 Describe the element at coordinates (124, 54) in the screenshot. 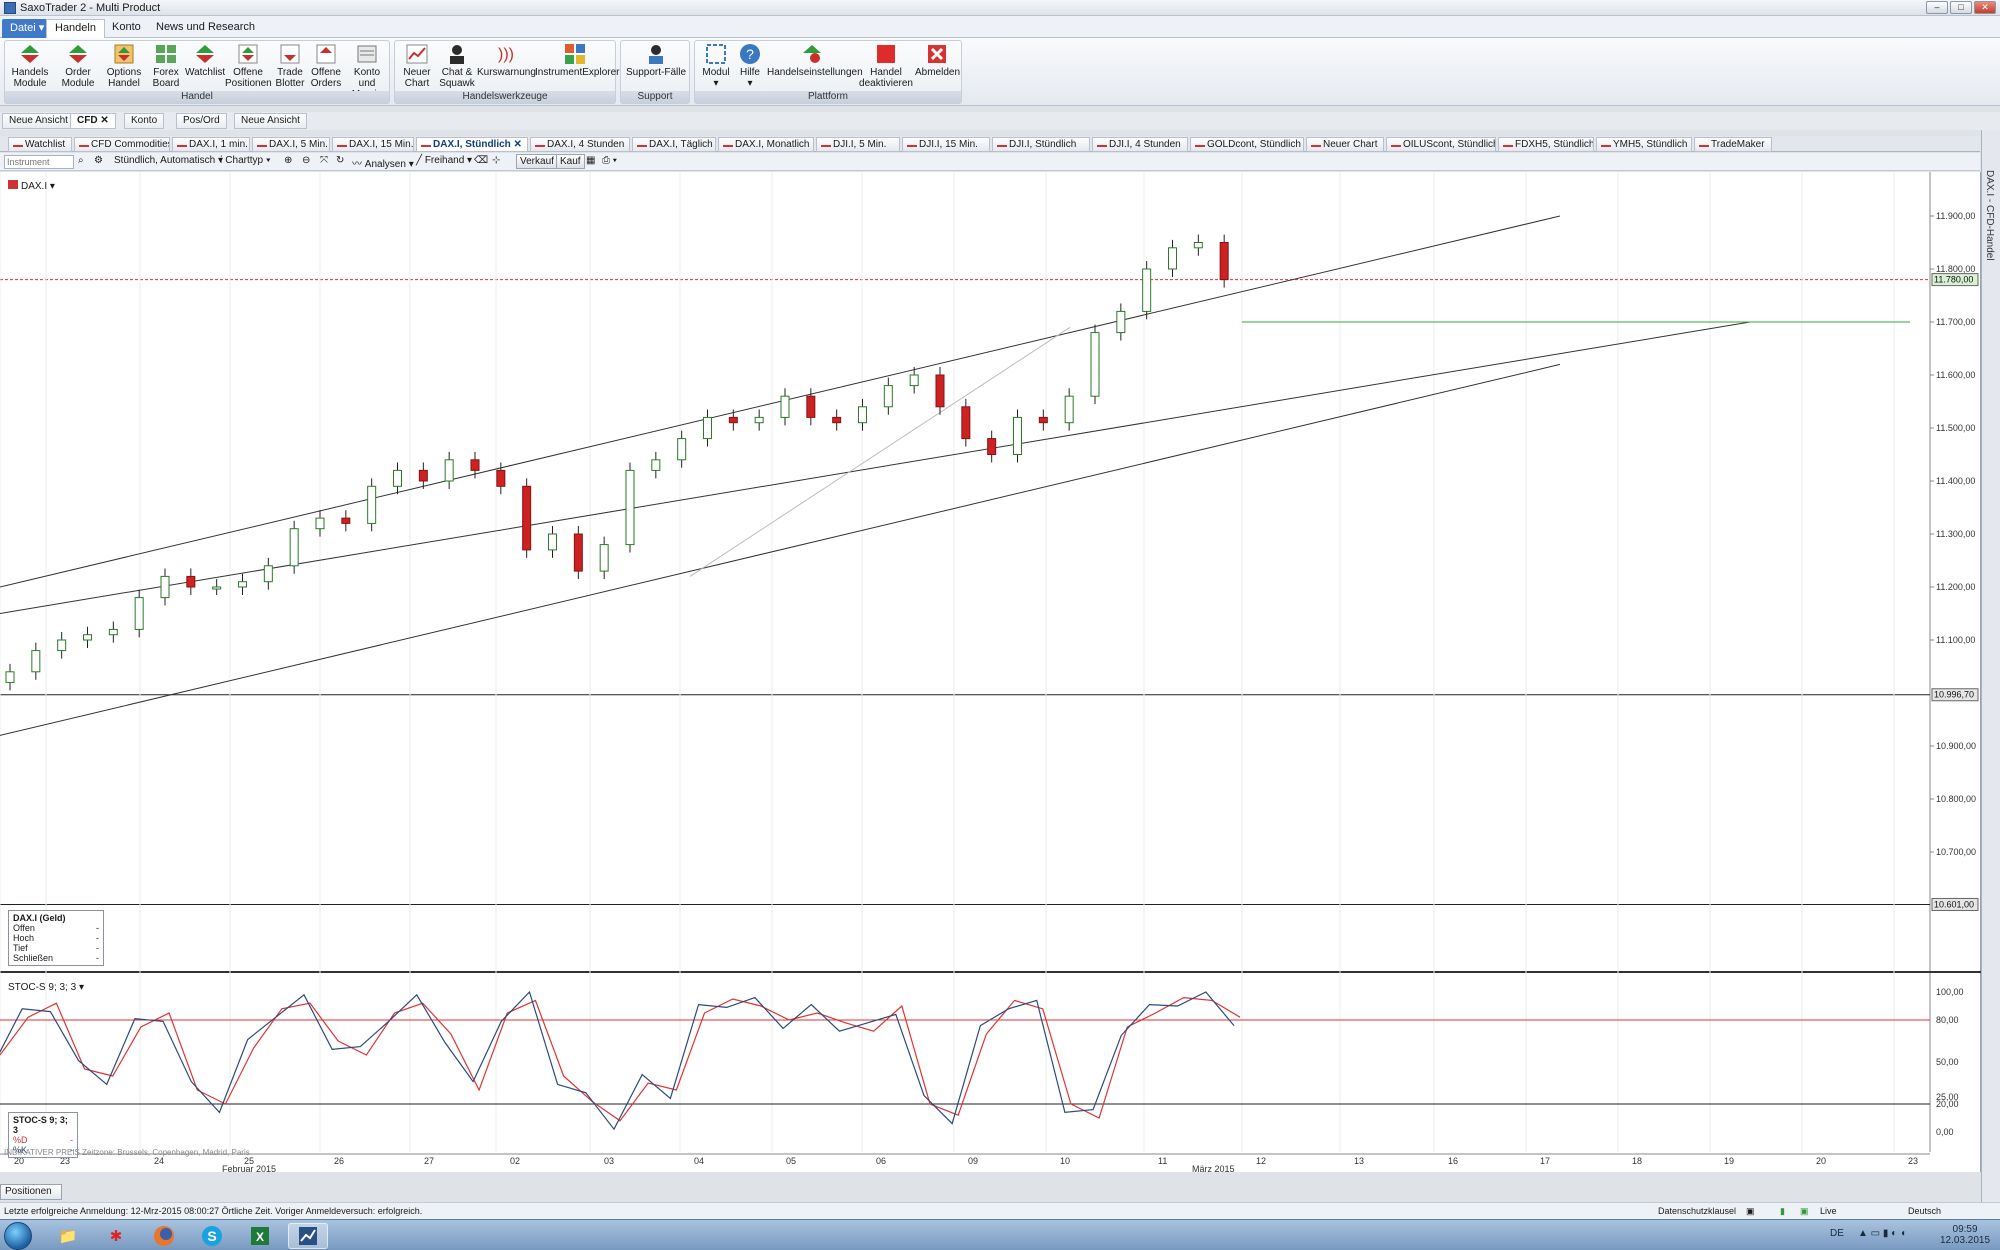

I see `options-handel-icon` at that location.